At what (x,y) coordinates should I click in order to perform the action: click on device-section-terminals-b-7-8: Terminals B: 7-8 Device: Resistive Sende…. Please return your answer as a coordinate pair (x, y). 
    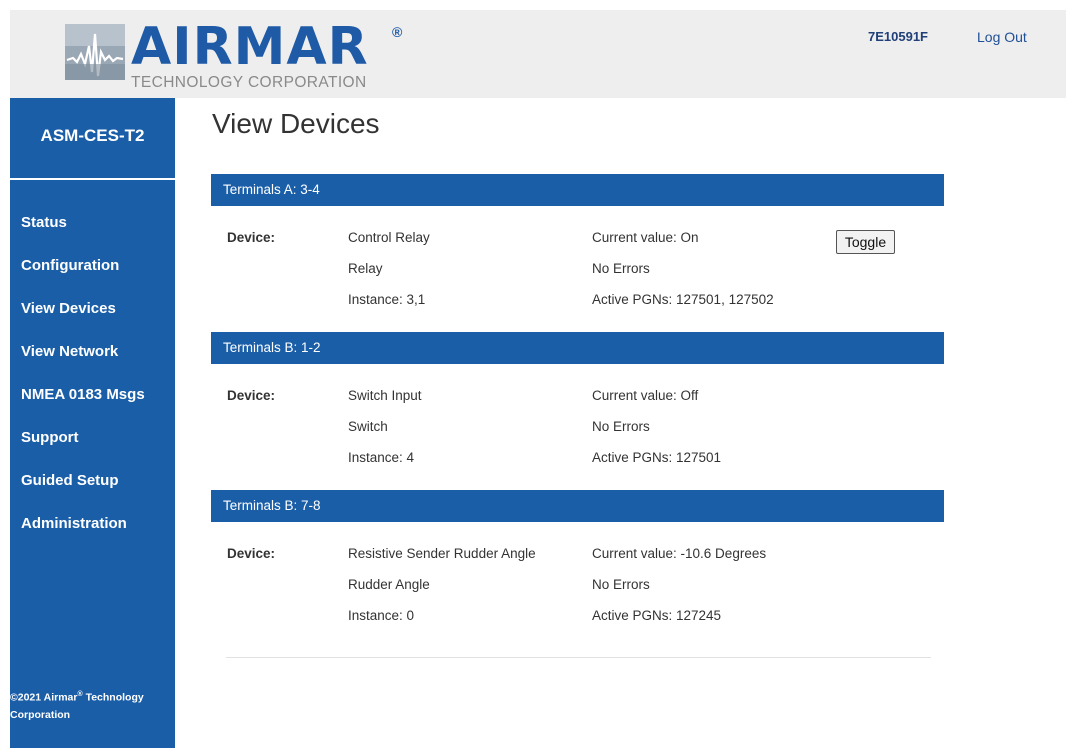
    Looking at the image, I should click on (577, 560).